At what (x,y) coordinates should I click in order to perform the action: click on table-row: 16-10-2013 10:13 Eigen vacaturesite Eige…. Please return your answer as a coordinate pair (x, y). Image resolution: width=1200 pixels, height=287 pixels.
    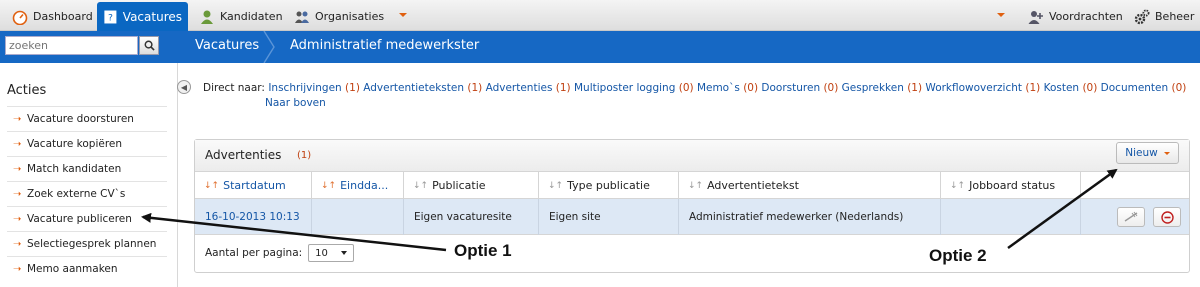
    Looking at the image, I should click on (692, 217).